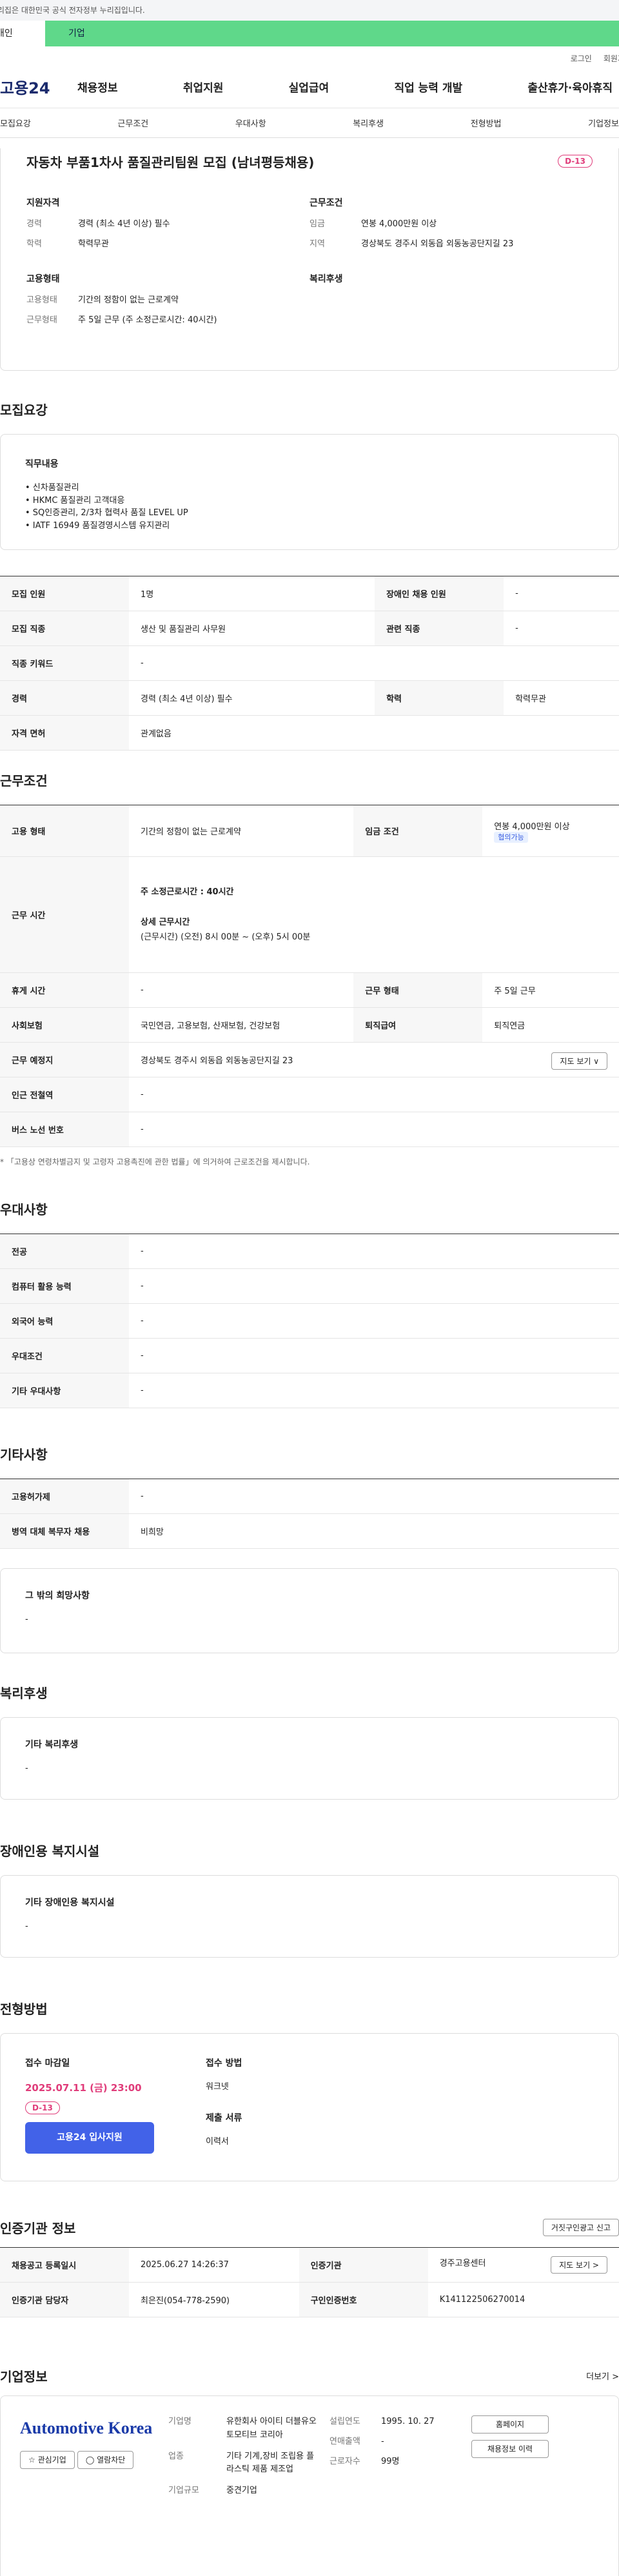  I want to click on etc-section: 기타사항 고용허가제 - 병역 대체 복무자 채용 비희망 그 밖의 희망사항 -, so click(309, 1548).